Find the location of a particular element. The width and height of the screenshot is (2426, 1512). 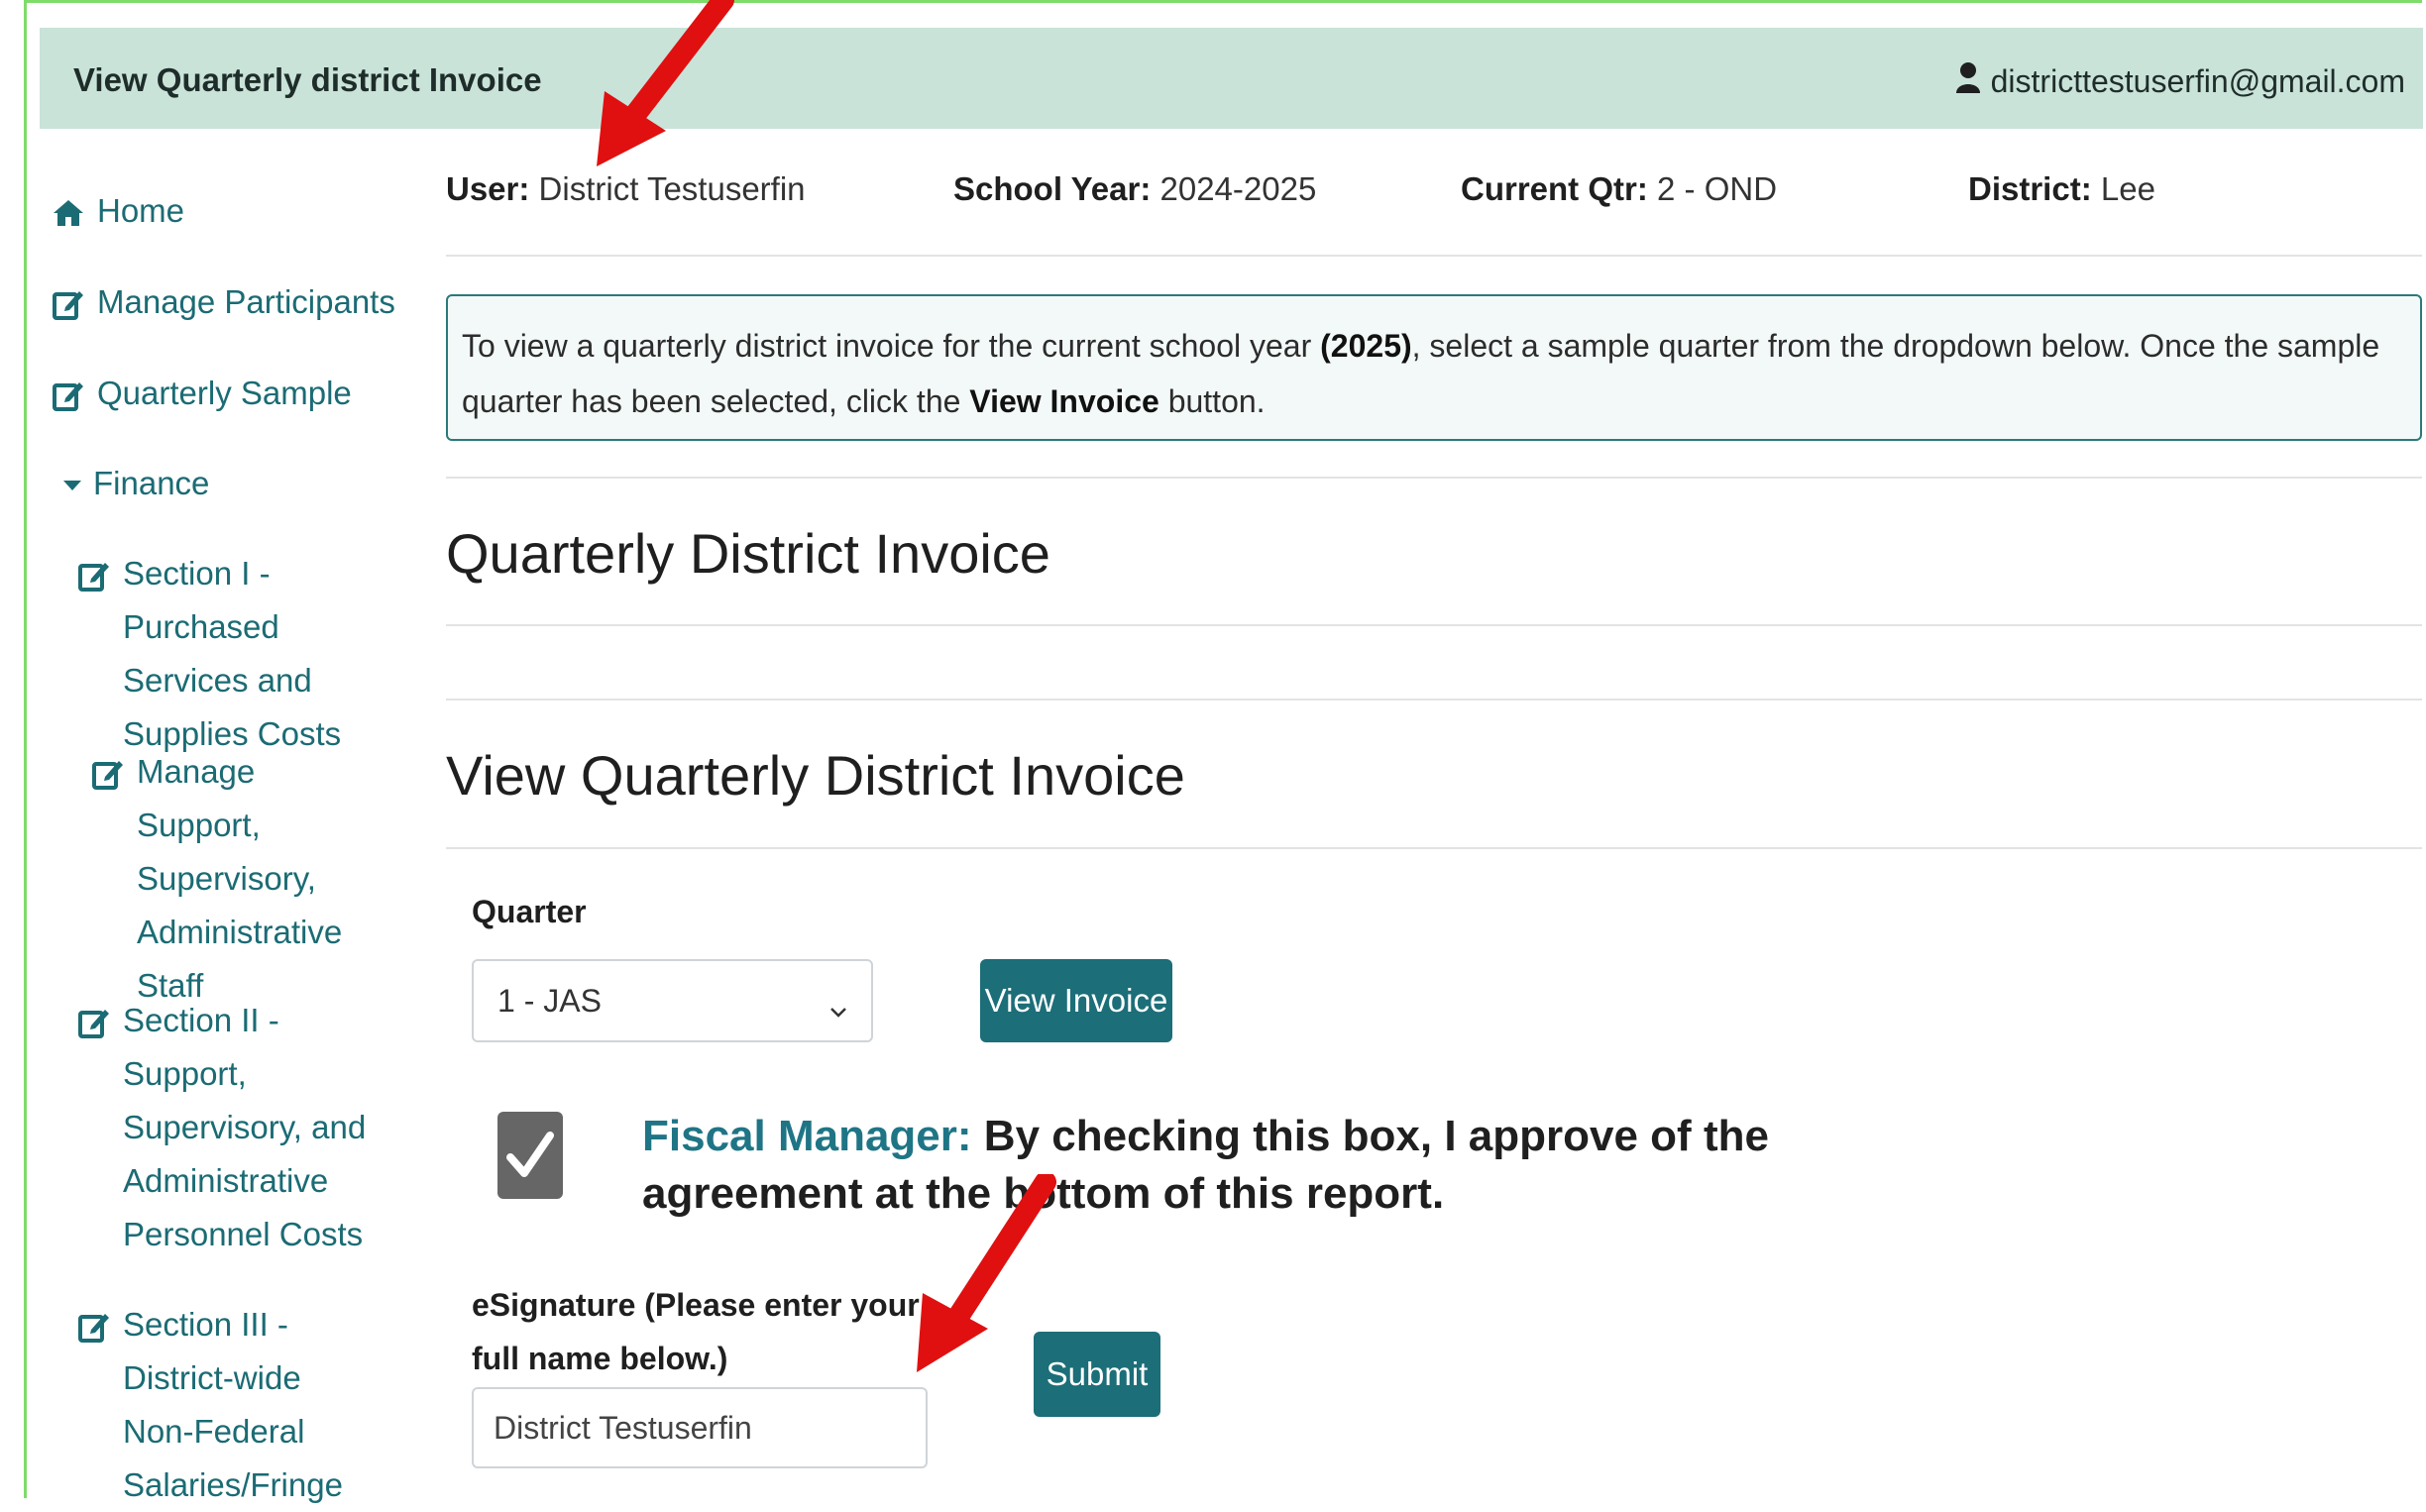

meta-district: District: Lee is located at coordinates (2061, 195).